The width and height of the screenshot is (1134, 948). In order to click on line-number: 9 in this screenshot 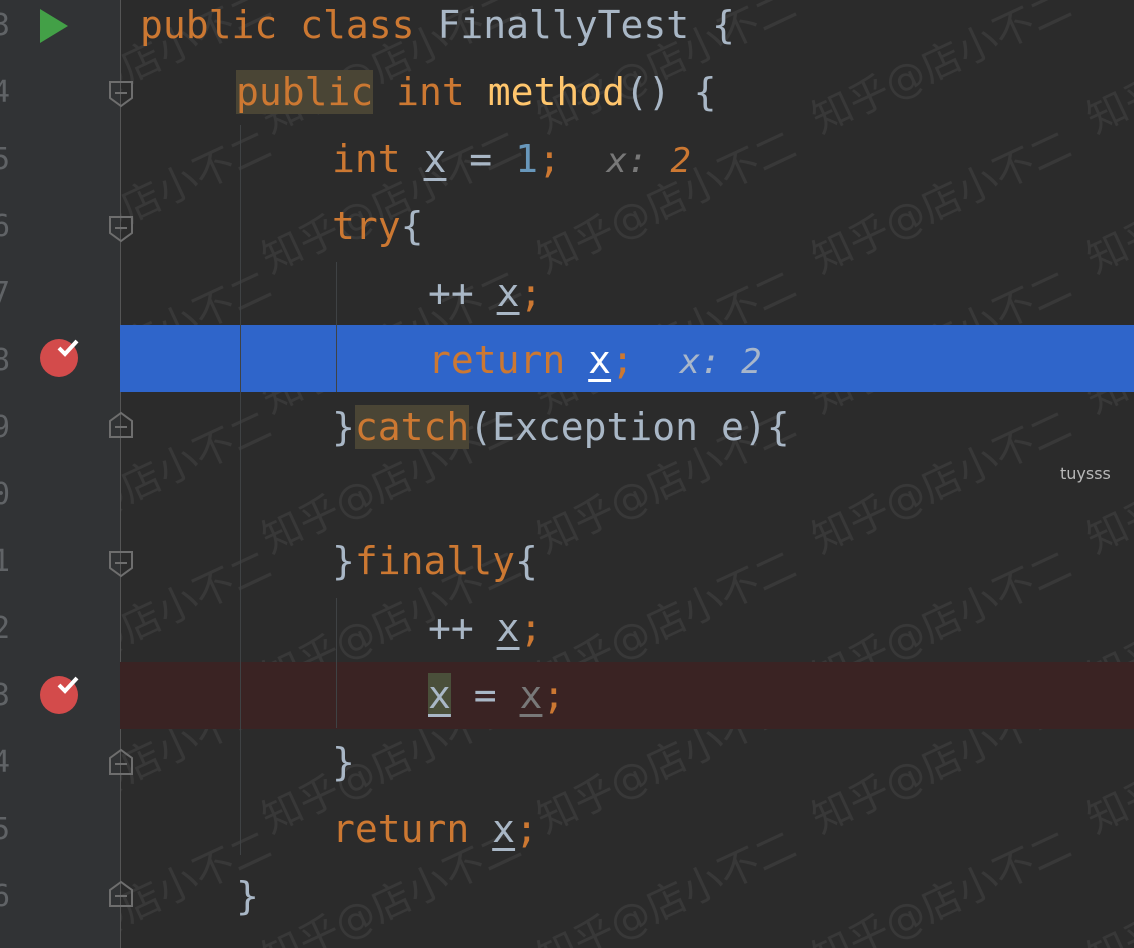, I will do `click(5, 427)`.